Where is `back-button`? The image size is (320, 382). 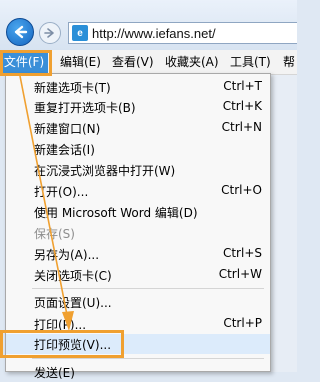 back-button is located at coordinates (20, 32).